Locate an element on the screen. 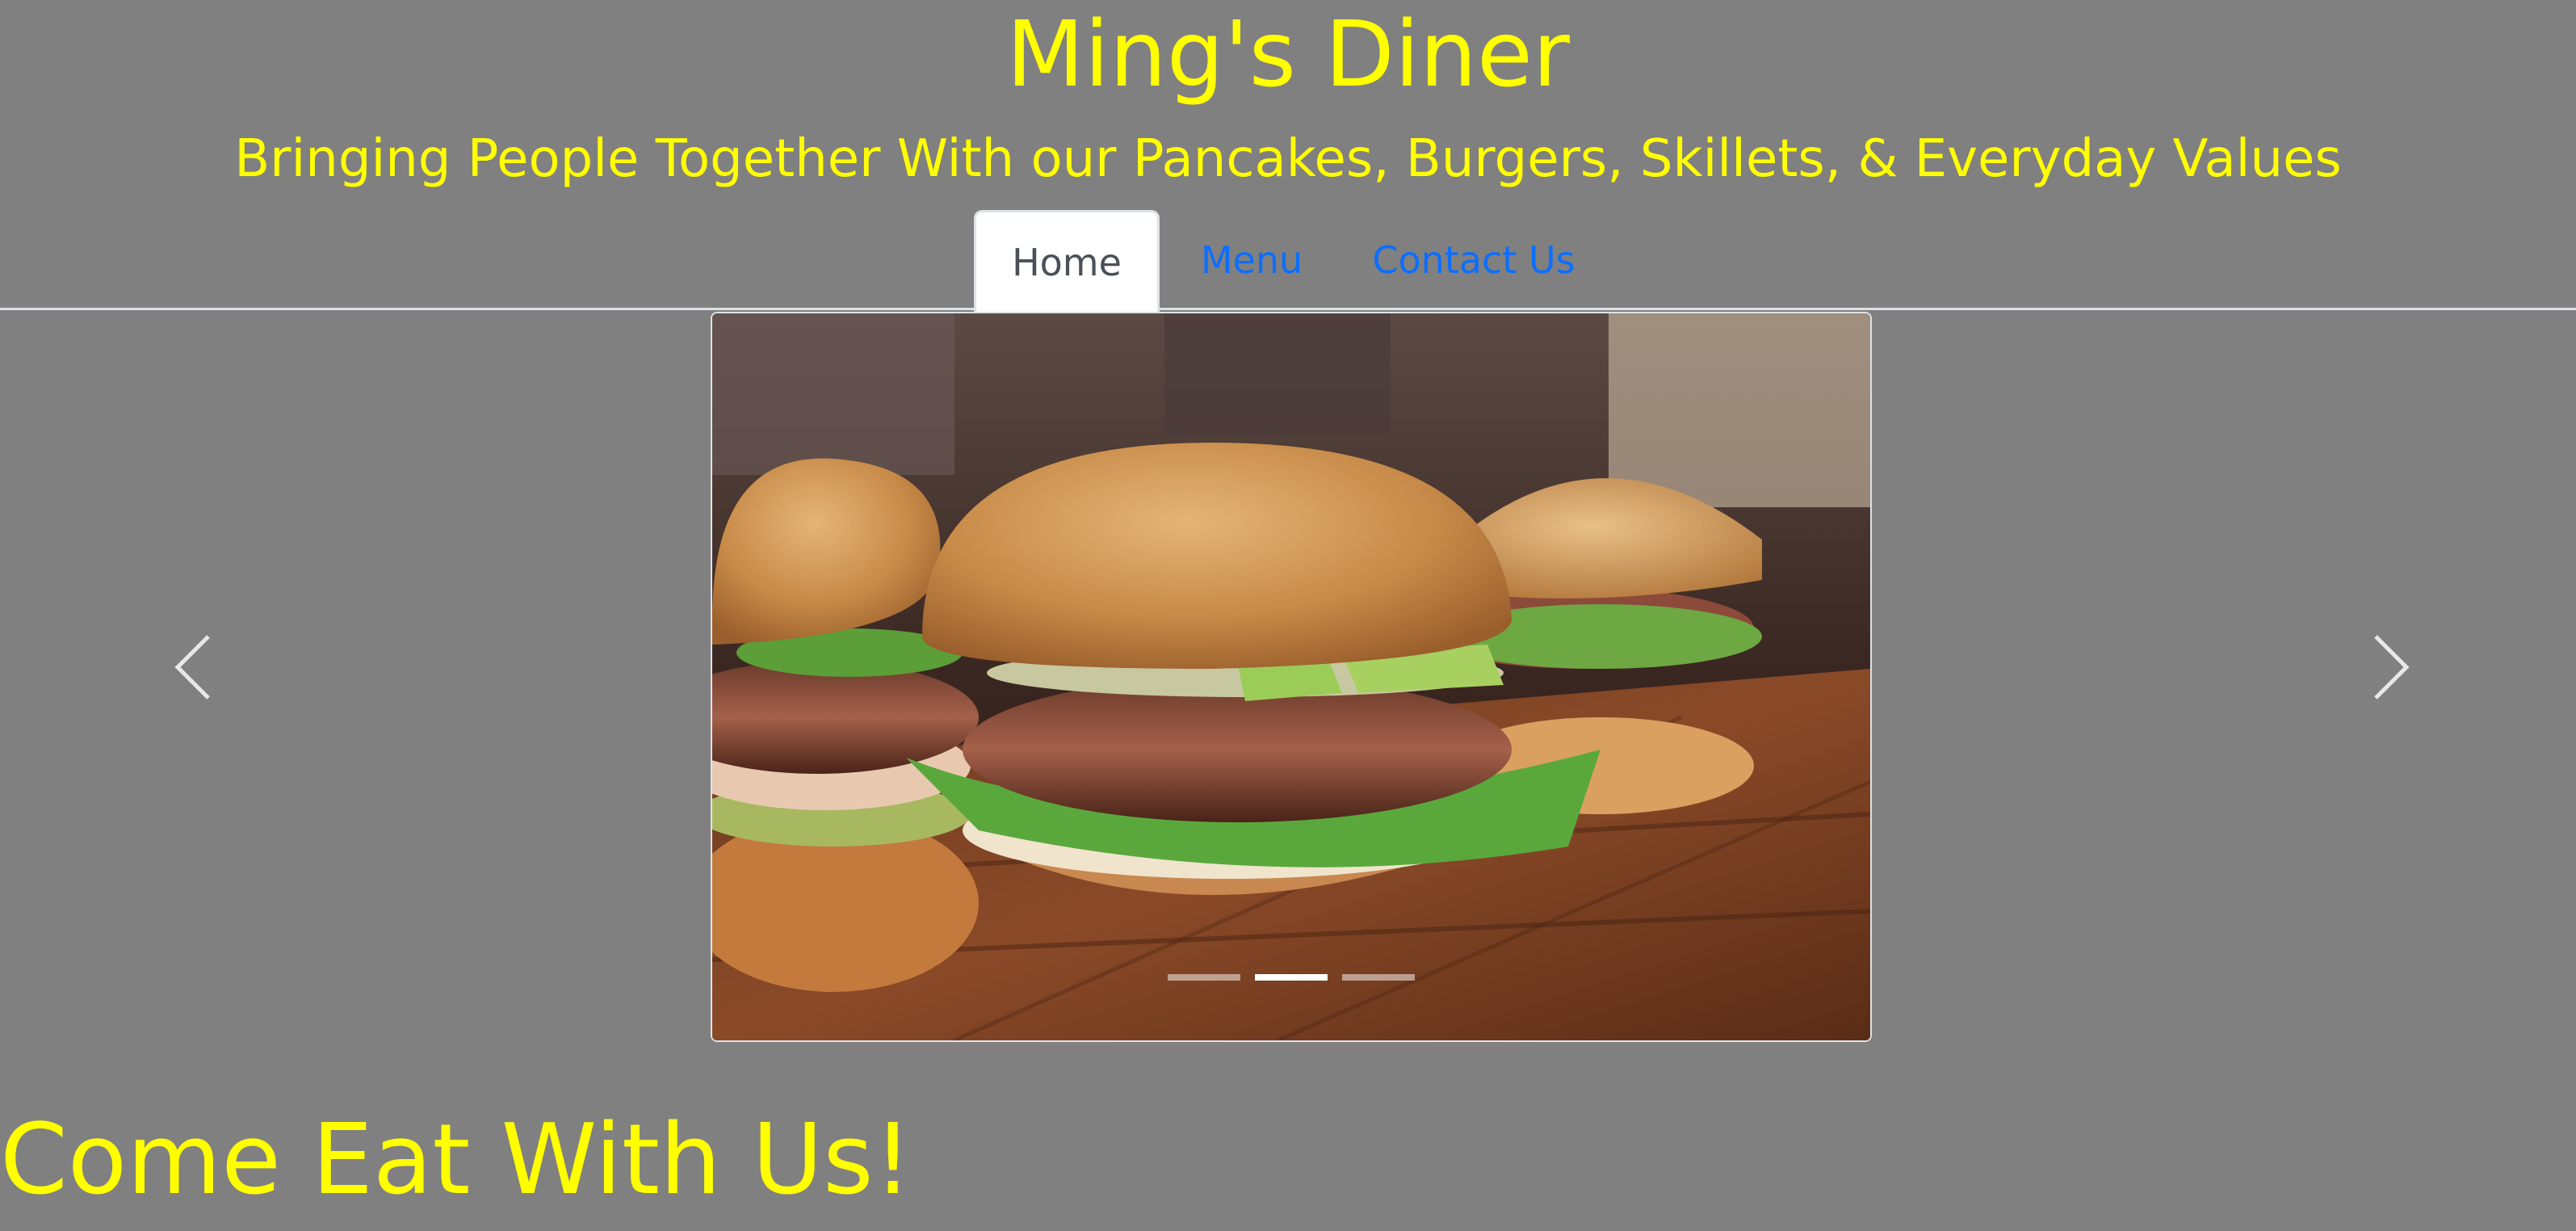 This screenshot has width=2576, height=1231. carousel-prev-button is located at coordinates (193, 667).